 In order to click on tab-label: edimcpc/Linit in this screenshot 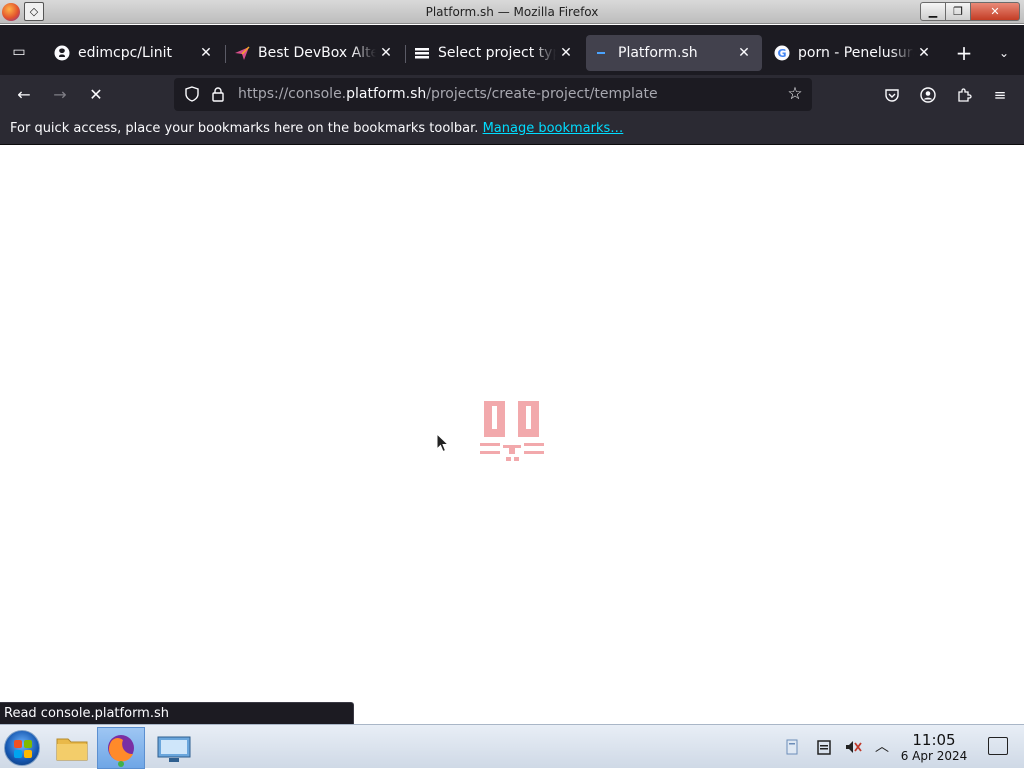, I will do `click(125, 53)`.